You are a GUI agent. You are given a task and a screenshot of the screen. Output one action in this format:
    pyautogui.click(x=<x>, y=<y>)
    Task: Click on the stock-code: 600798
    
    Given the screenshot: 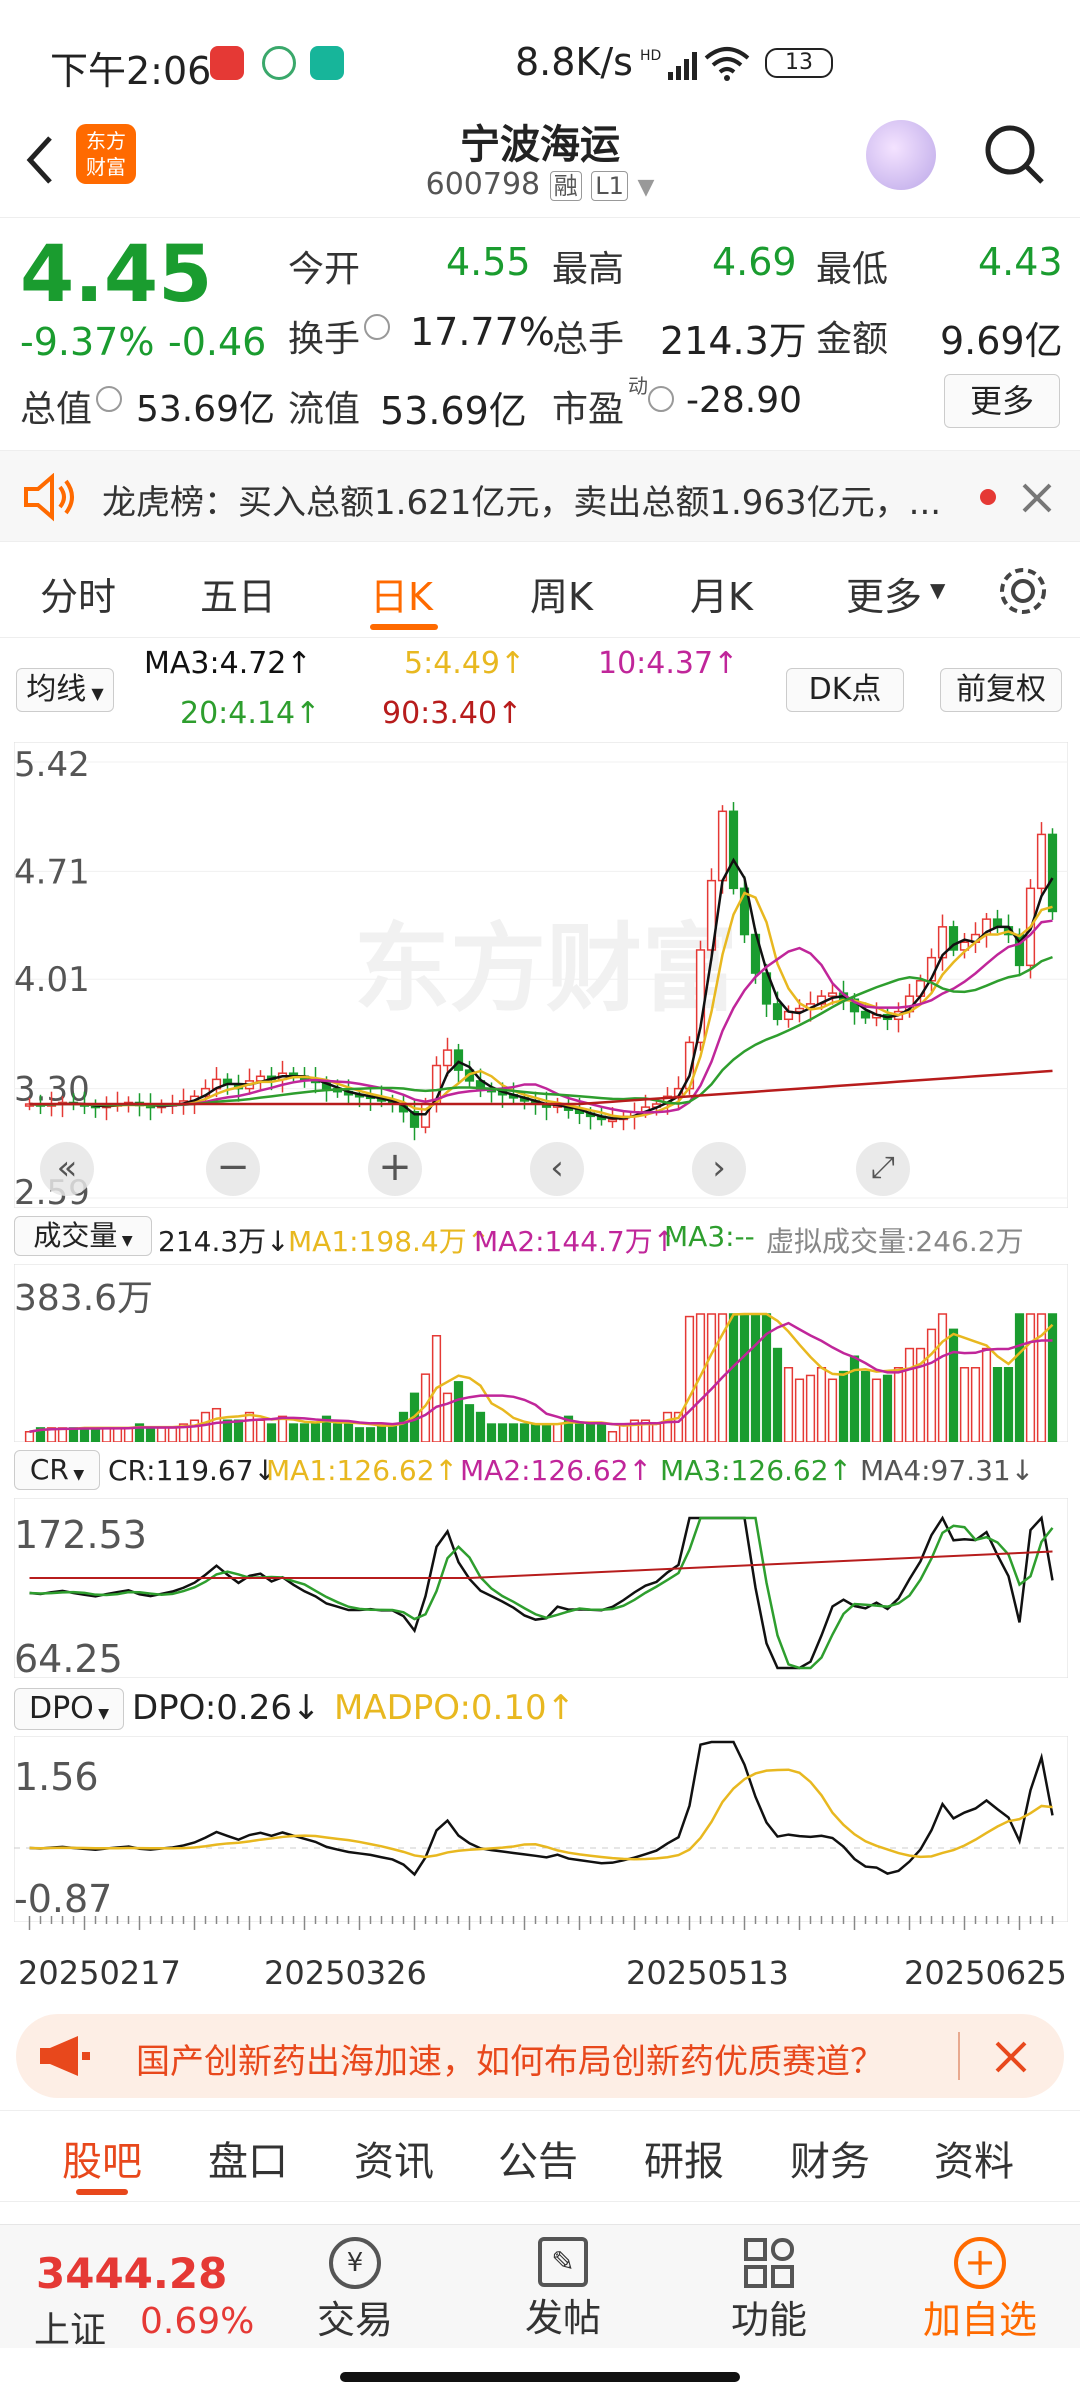 What is the action you would take?
    pyautogui.click(x=483, y=184)
    